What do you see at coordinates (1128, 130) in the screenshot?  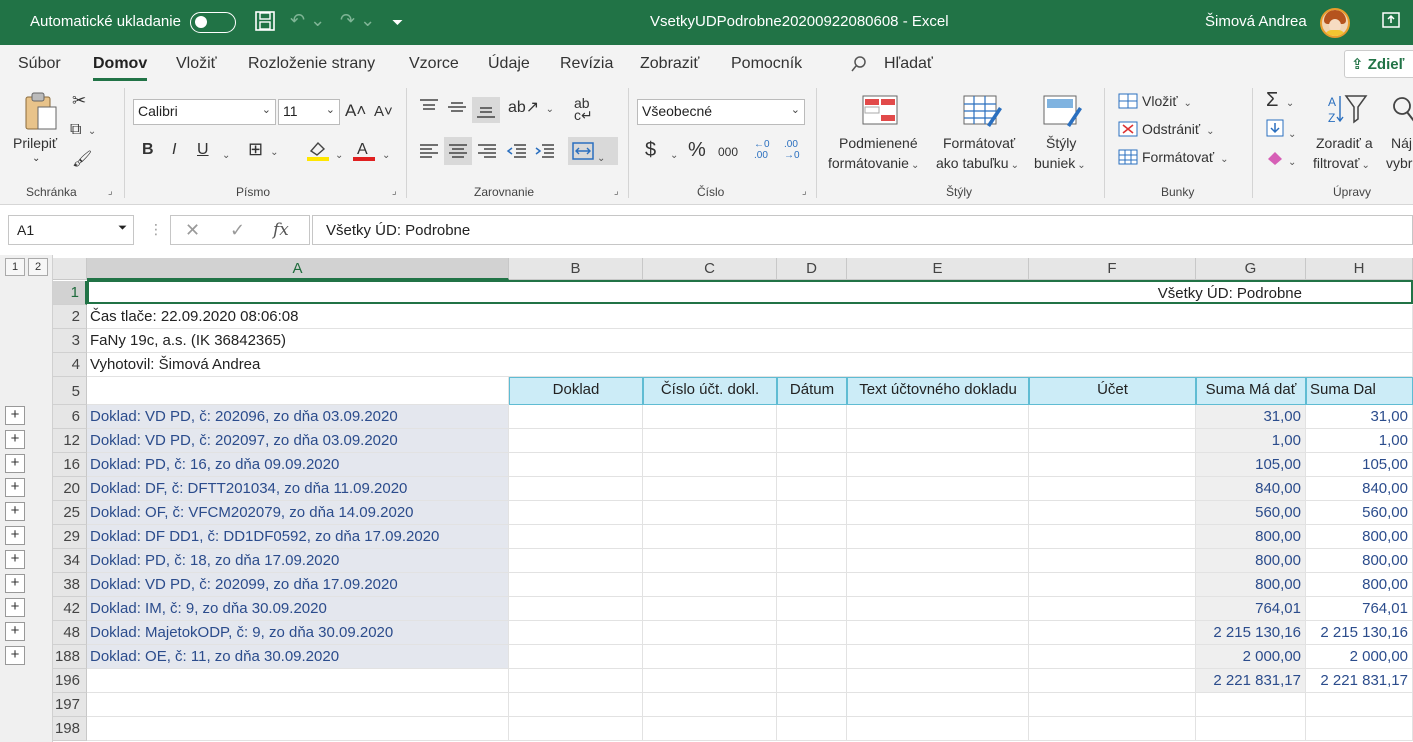 I see `delete-cells-icon` at bounding box center [1128, 130].